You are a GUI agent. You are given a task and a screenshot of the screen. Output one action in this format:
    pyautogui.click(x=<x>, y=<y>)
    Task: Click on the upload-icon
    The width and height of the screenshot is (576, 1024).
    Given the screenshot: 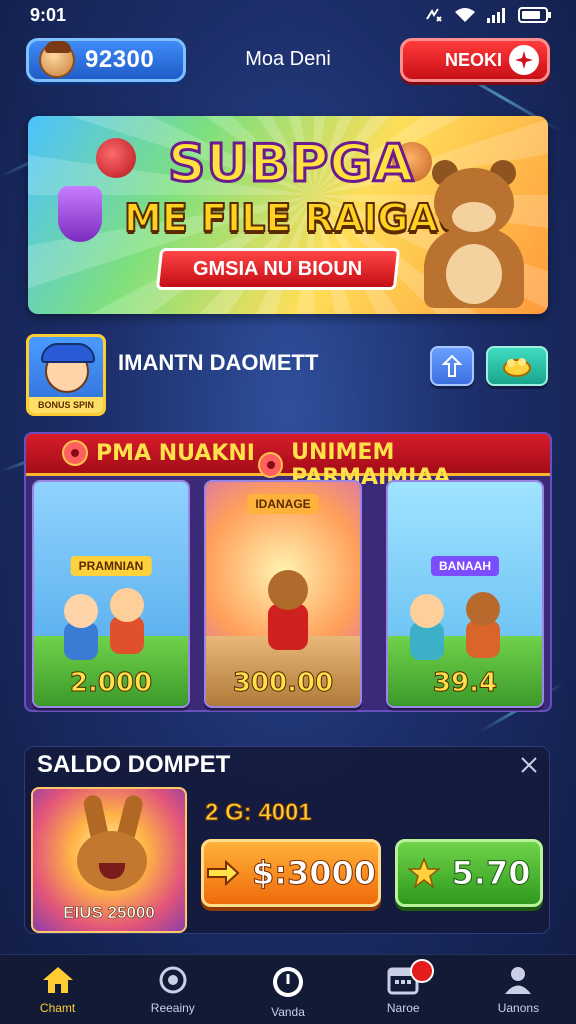 What is the action you would take?
    pyautogui.click(x=452, y=365)
    